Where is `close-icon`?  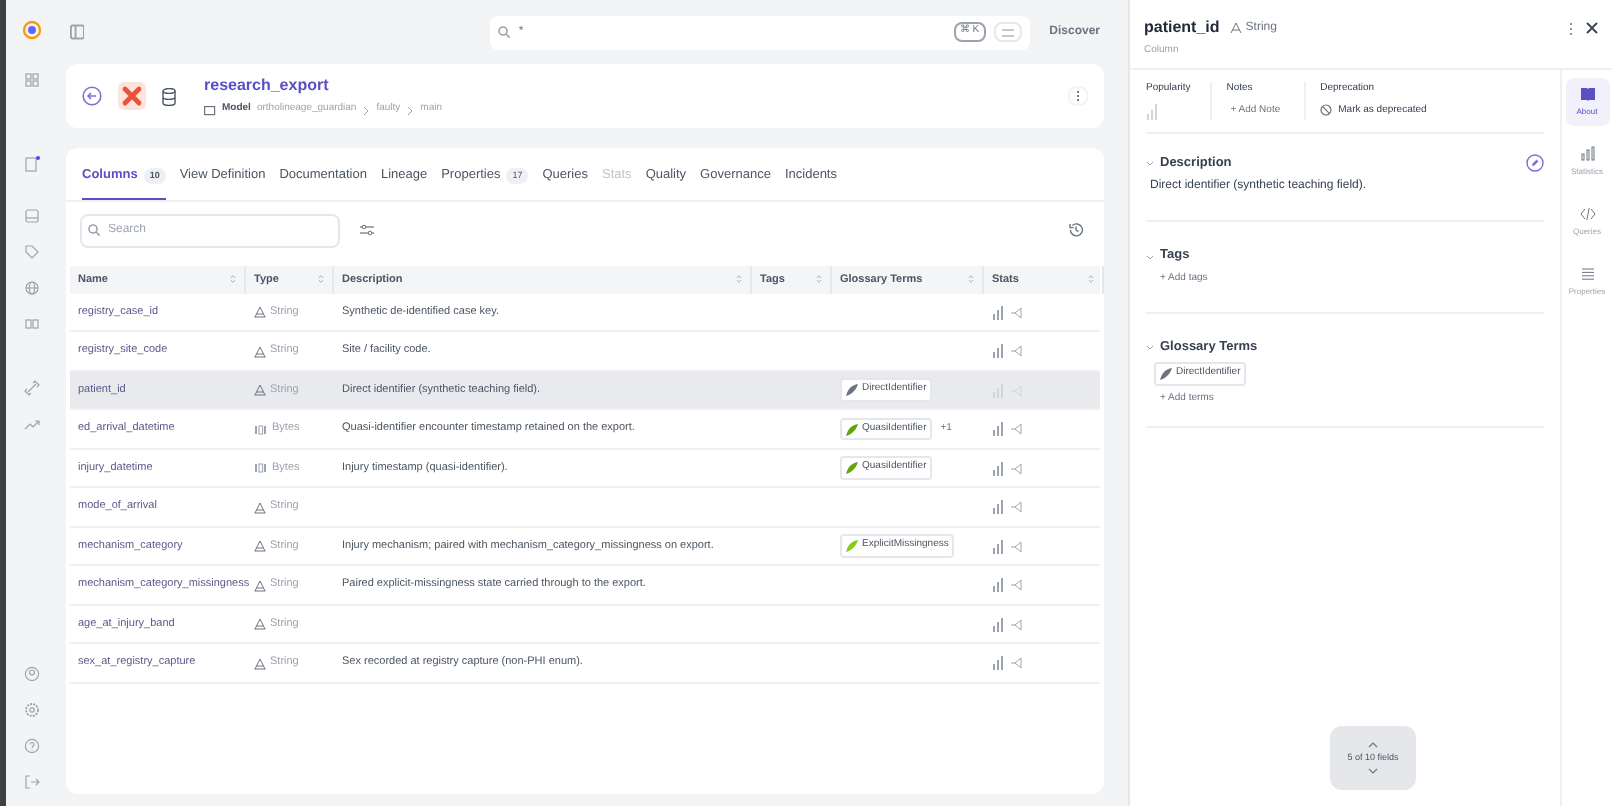
close-icon is located at coordinates (1592, 28).